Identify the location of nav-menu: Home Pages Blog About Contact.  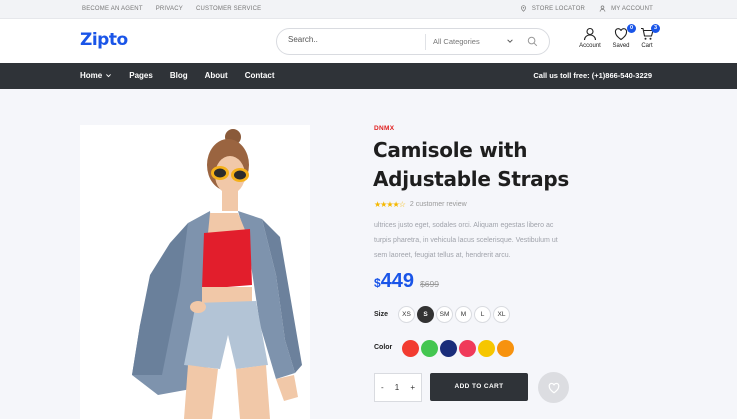
(177, 75).